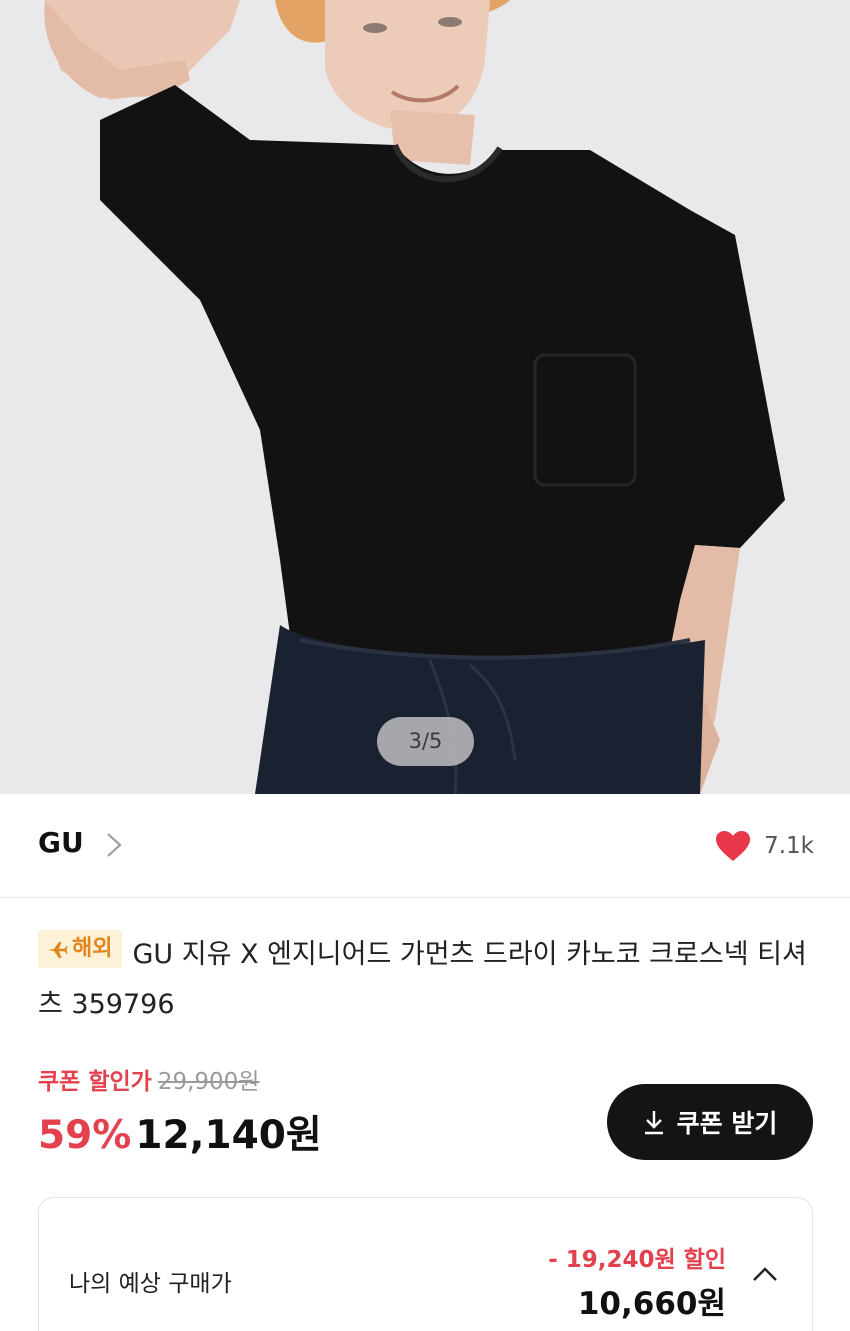  What do you see at coordinates (150, 1284) in the screenshot?
I see `estimated-price-label: 나의 예상 구매가` at bounding box center [150, 1284].